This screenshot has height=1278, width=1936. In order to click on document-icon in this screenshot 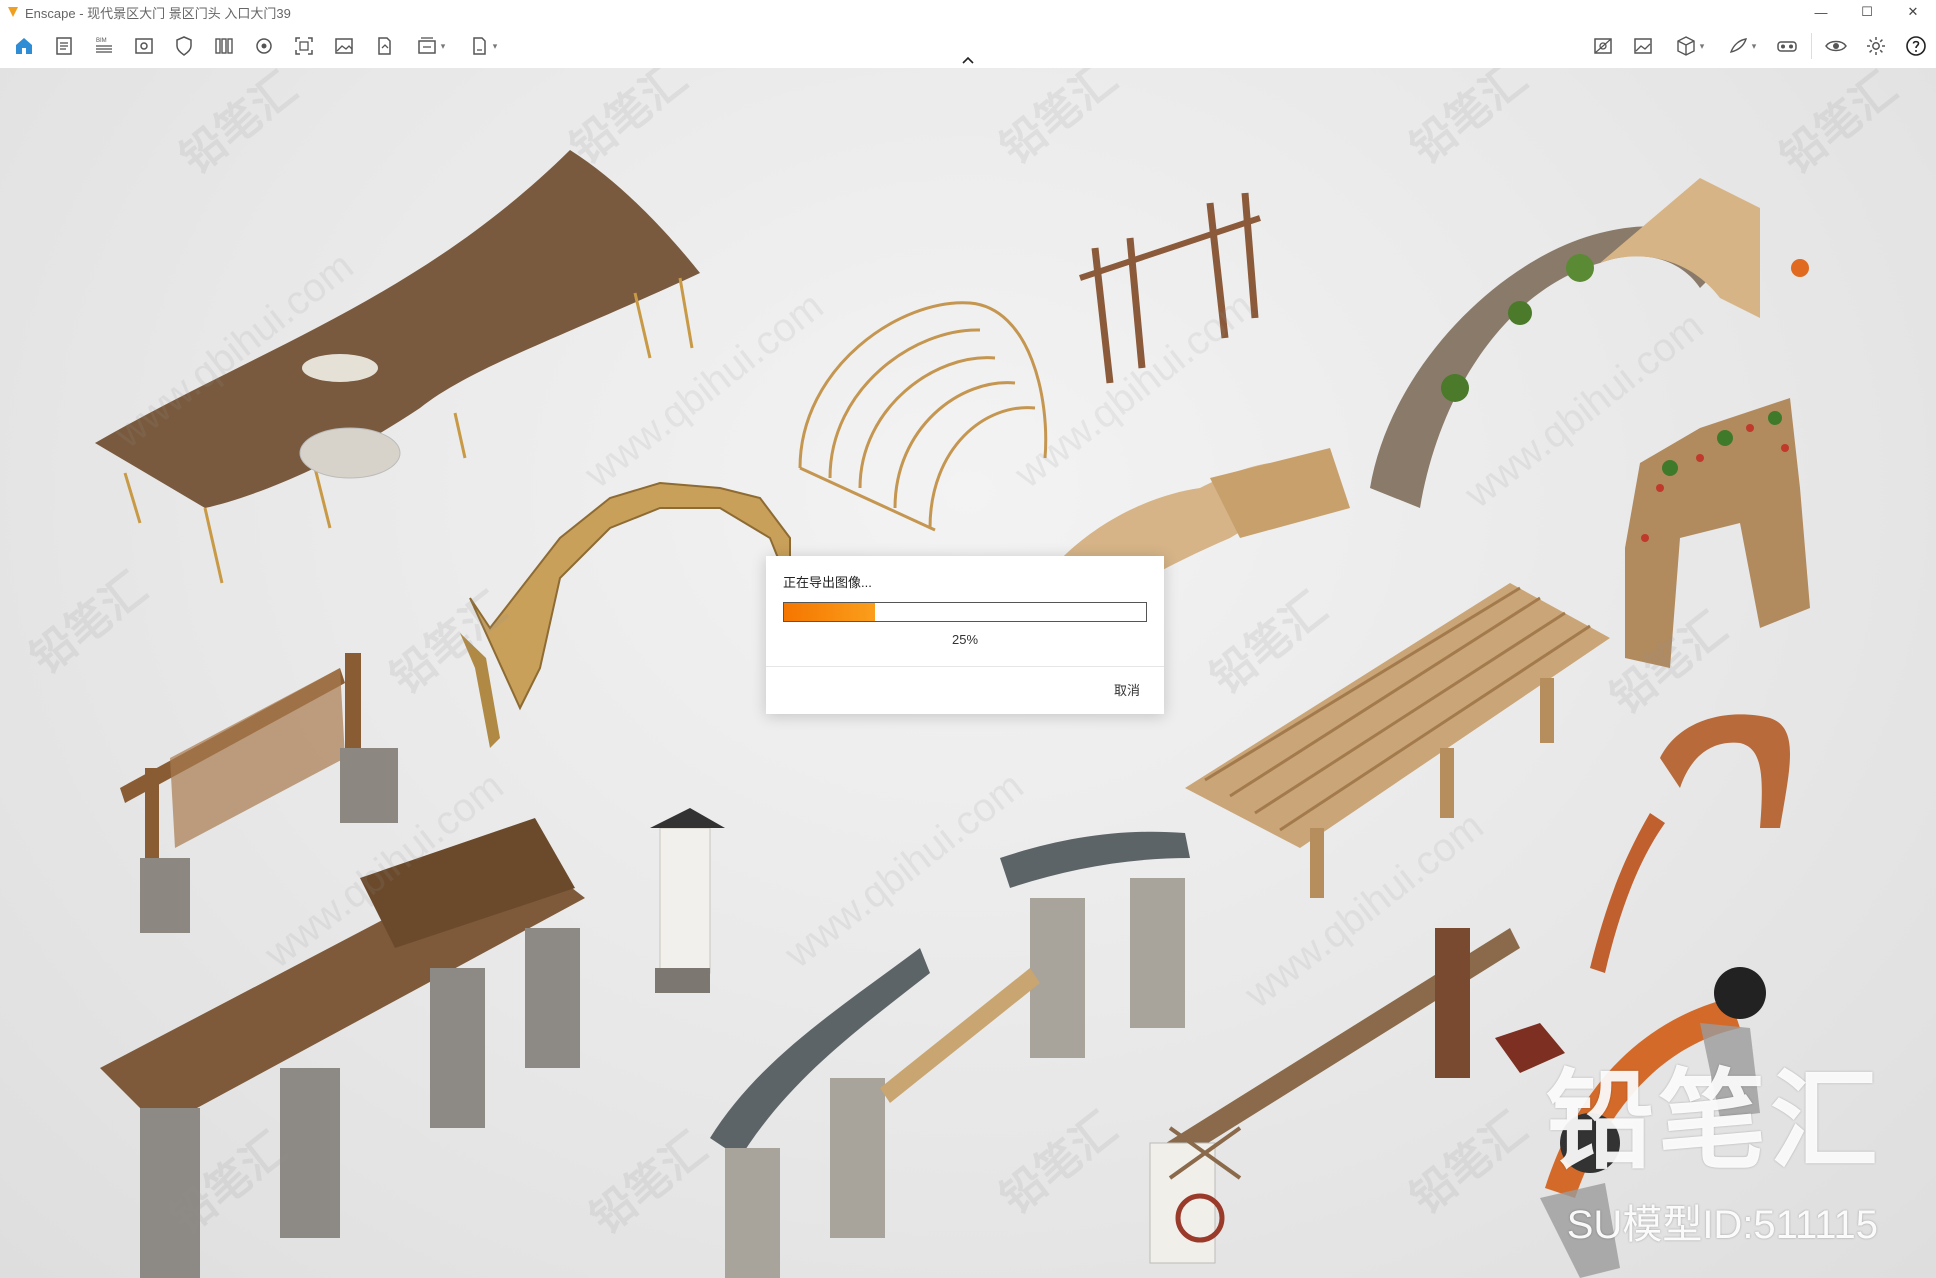, I will do `click(64, 46)`.